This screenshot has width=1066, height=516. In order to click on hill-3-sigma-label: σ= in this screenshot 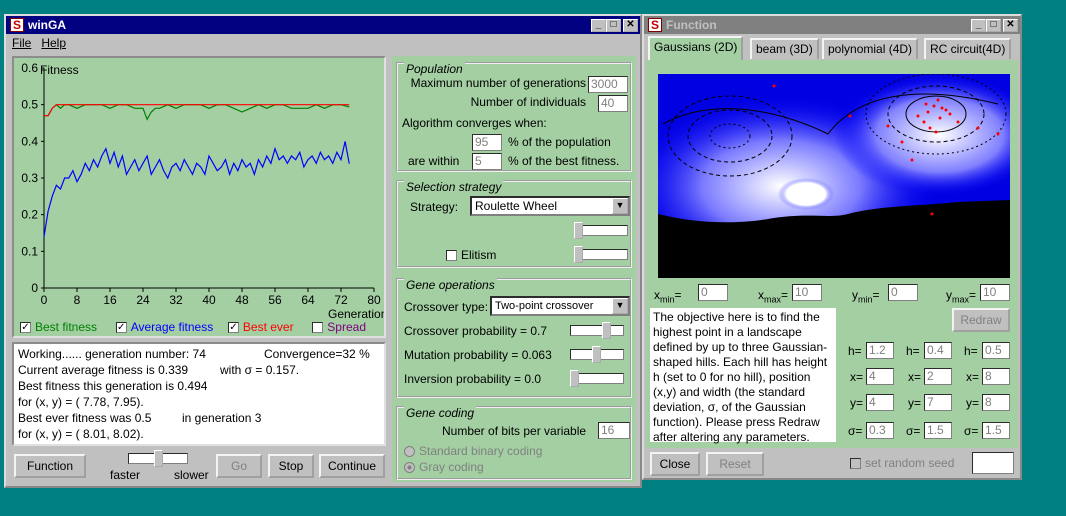, I will do `click(971, 431)`.